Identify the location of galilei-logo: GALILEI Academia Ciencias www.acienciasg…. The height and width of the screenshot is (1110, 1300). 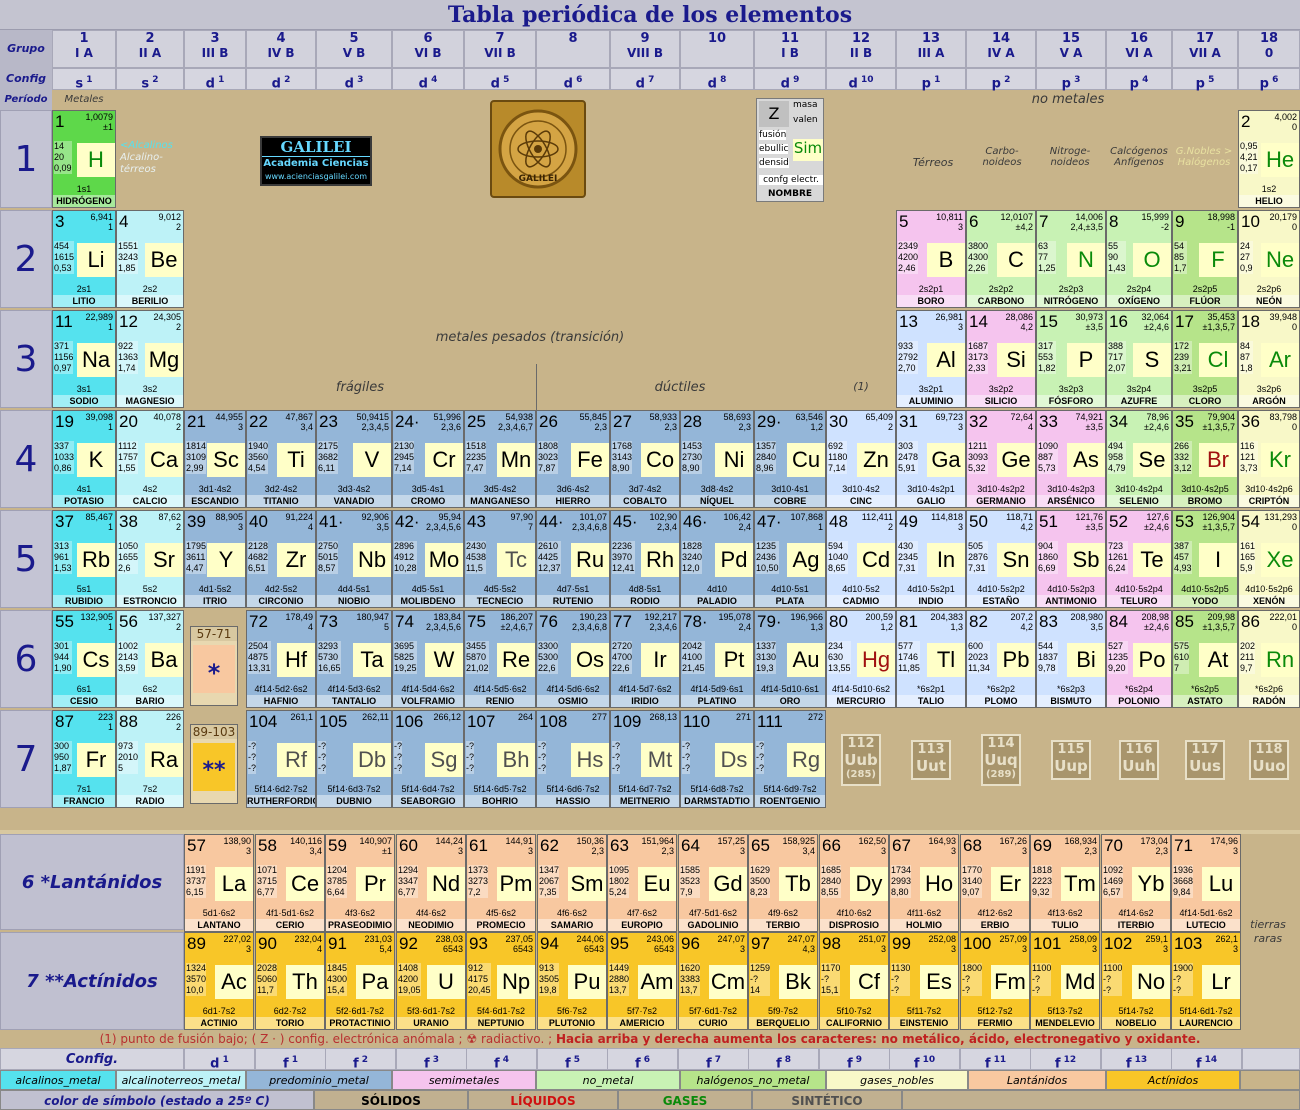
(316, 161).